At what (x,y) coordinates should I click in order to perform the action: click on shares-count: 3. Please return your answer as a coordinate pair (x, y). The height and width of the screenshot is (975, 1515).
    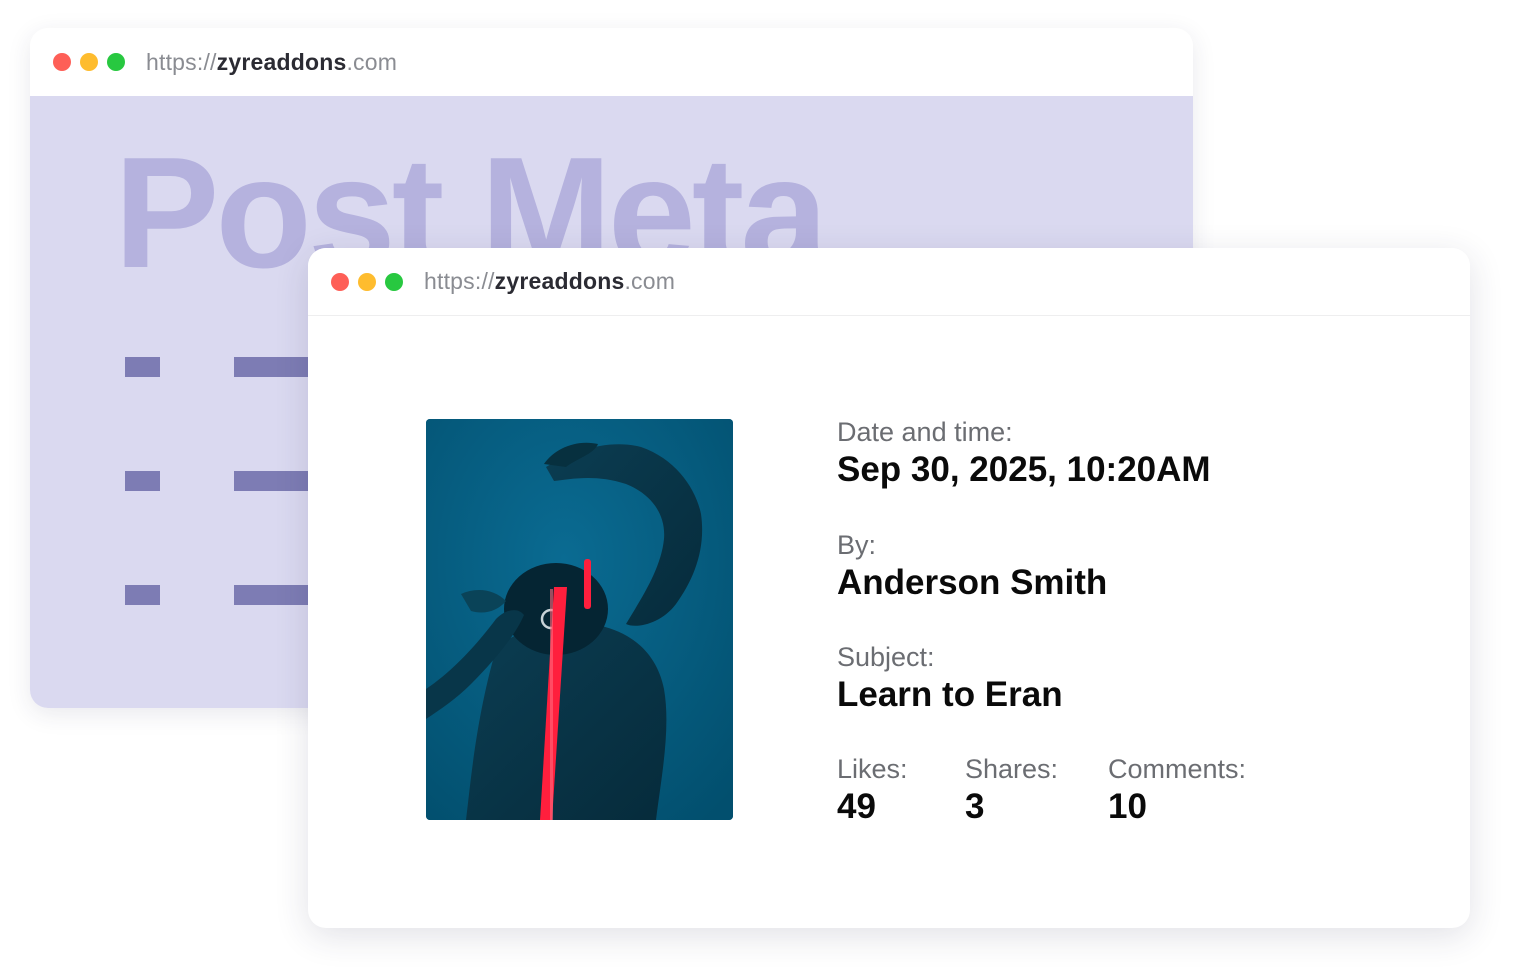
    Looking at the image, I should click on (975, 806).